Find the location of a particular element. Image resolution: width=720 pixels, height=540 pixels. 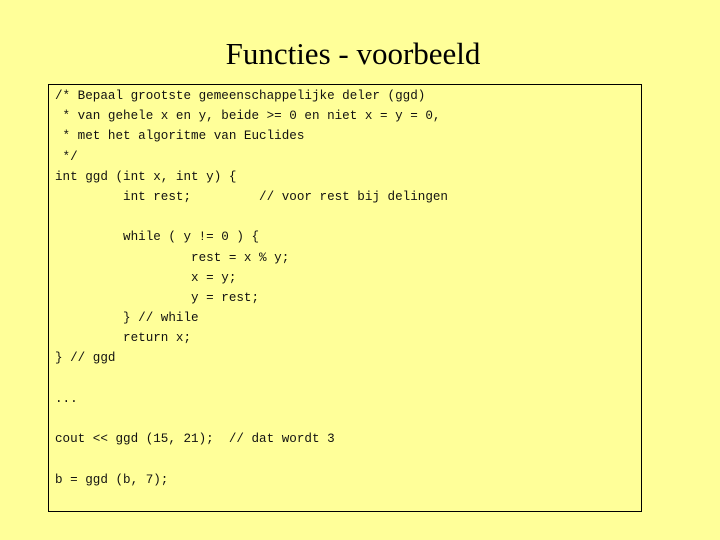

code-line: b = ggd (b, 7); is located at coordinates (112, 479).